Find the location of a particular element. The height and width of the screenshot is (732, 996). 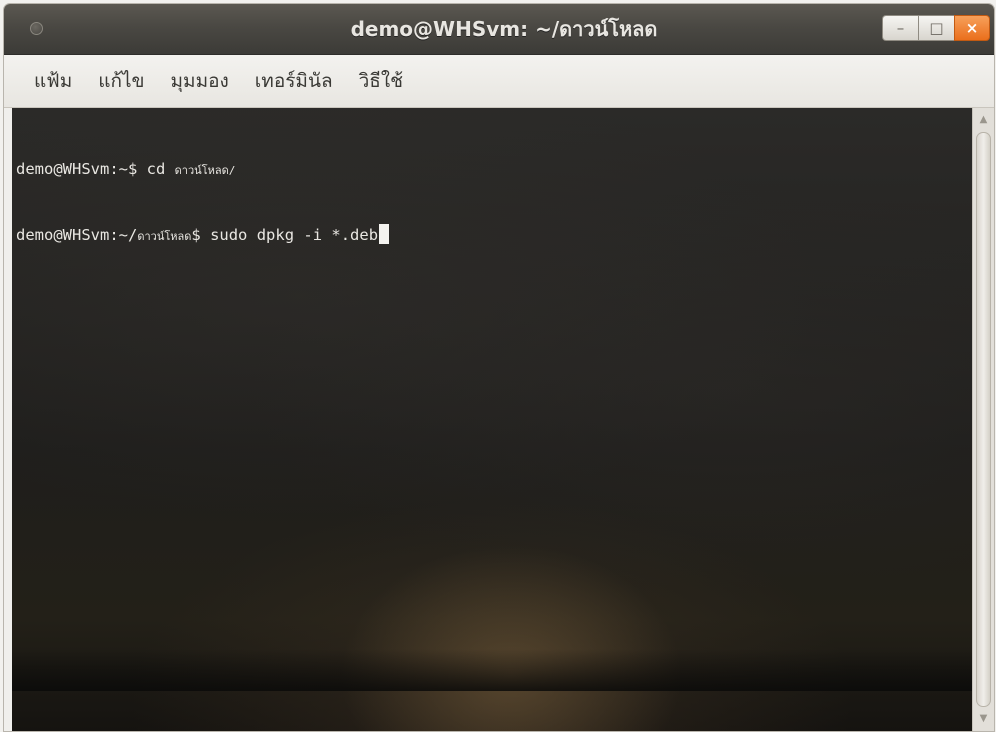

menu-edit: แก้ไข is located at coordinates (121, 81).